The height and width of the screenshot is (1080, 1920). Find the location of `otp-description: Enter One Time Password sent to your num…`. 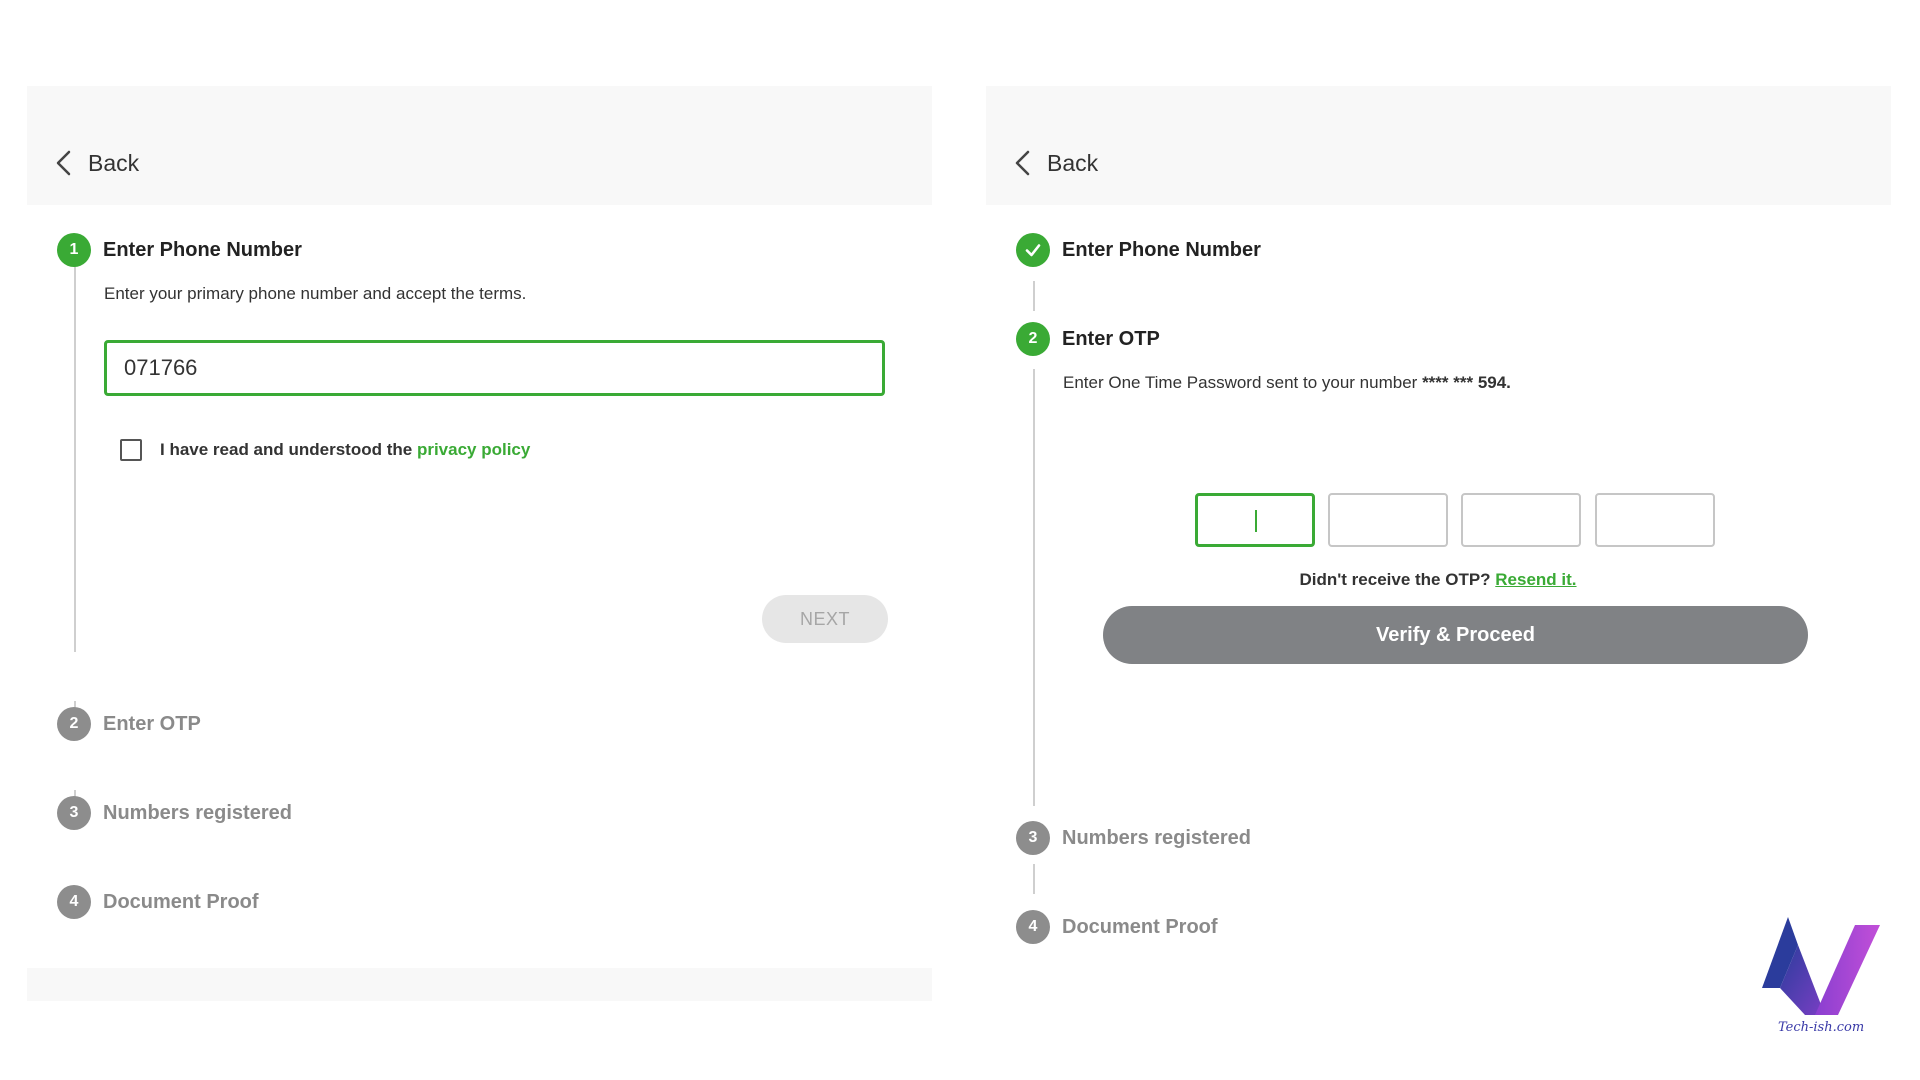

otp-description: Enter One Time Password sent to your num… is located at coordinates (1287, 383).